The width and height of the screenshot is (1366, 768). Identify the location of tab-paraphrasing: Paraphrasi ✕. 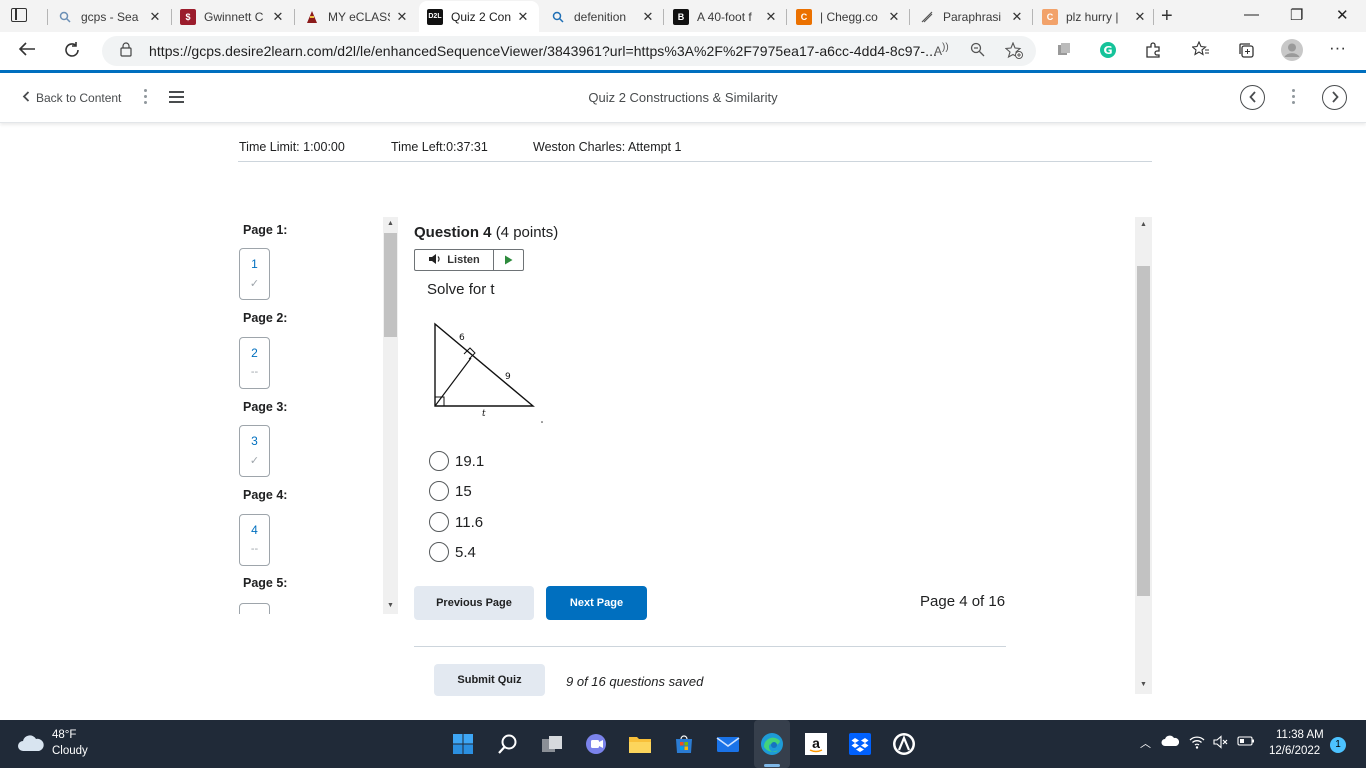
(972, 16).